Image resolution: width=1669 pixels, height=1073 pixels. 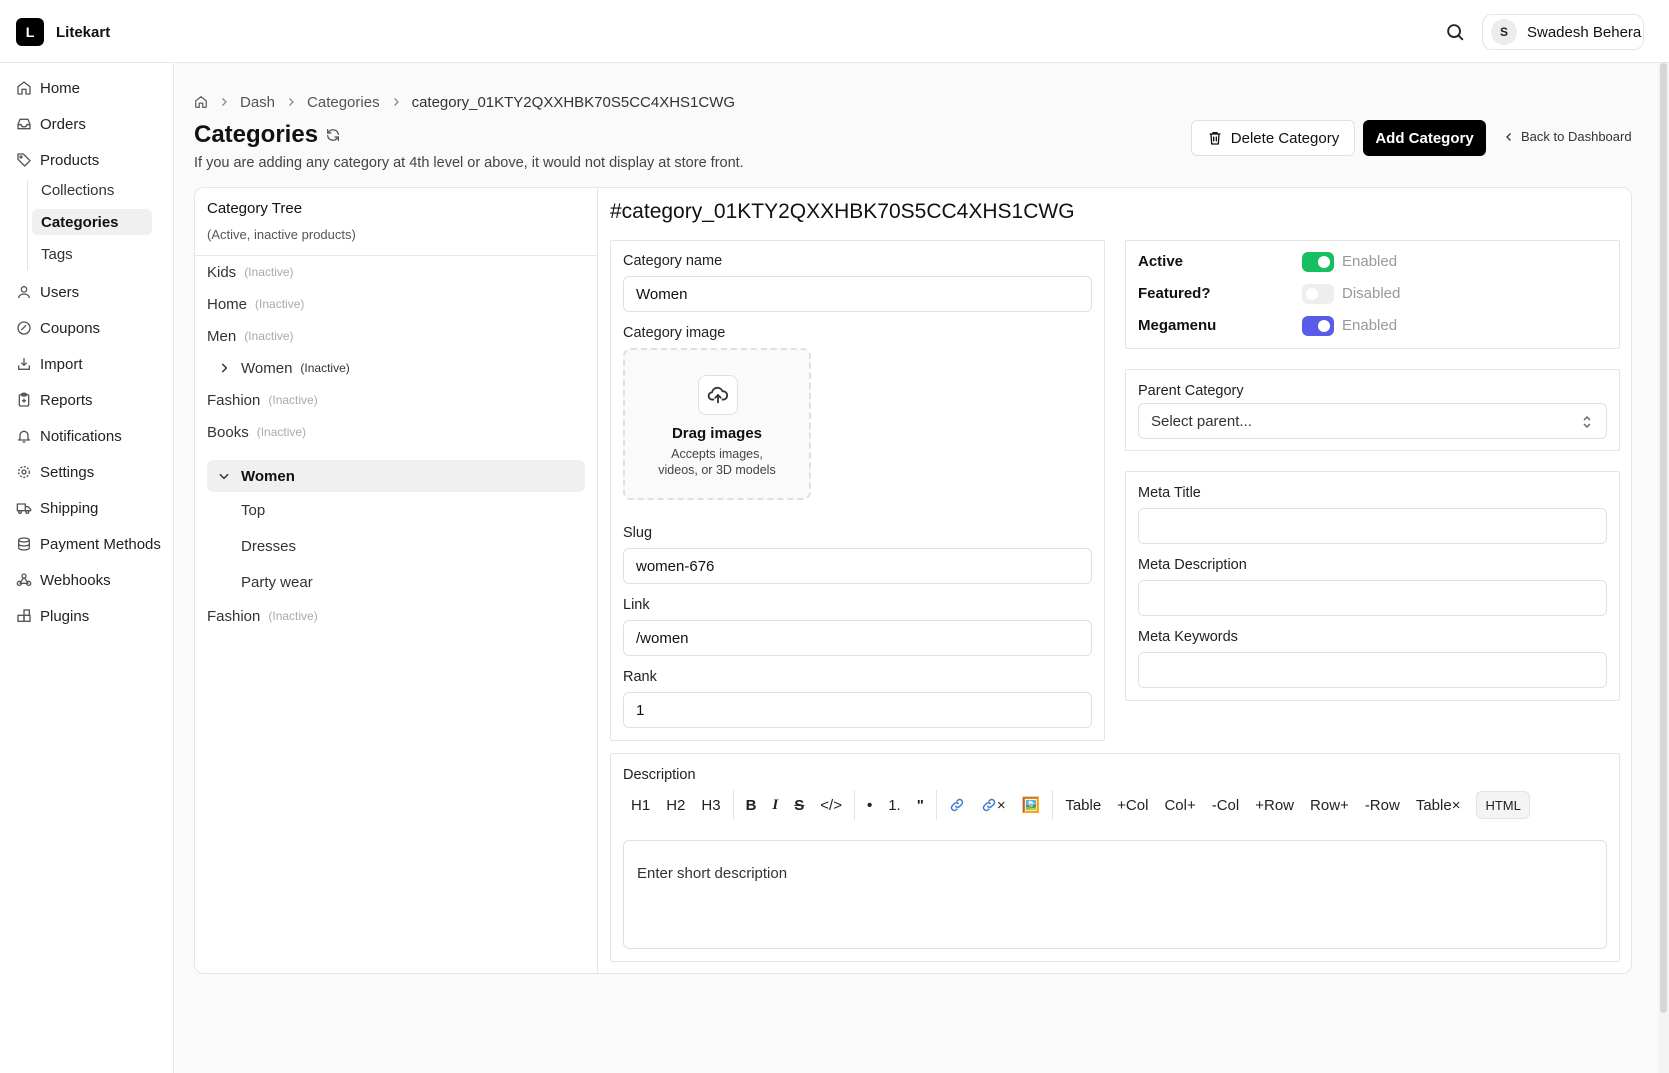 What do you see at coordinates (640, 677) in the screenshot?
I see `rank-label: Rank` at bounding box center [640, 677].